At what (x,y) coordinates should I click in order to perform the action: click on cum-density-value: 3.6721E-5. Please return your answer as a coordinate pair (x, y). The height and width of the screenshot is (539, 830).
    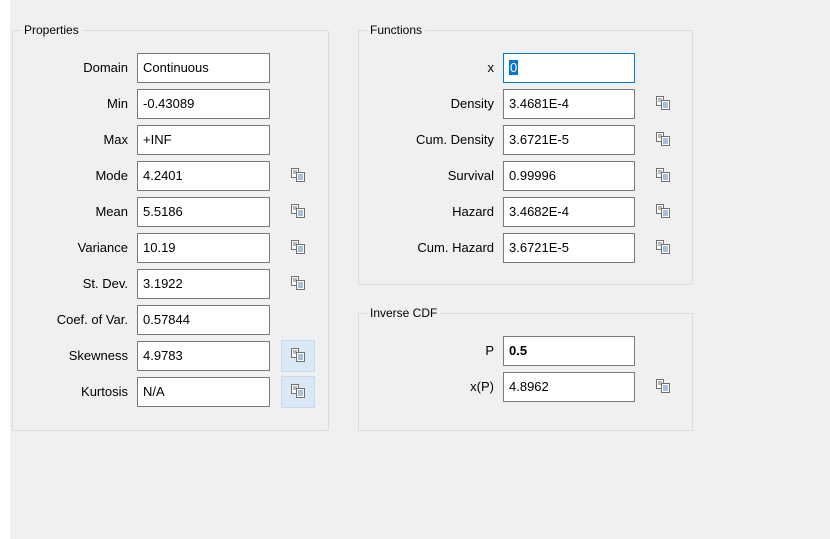
    Looking at the image, I should click on (539, 139).